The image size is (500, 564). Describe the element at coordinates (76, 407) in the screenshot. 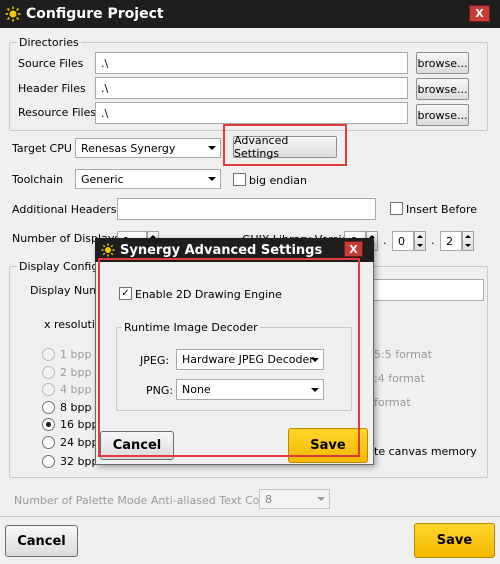

I see `bpp-8-label: 8 bpp` at that location.